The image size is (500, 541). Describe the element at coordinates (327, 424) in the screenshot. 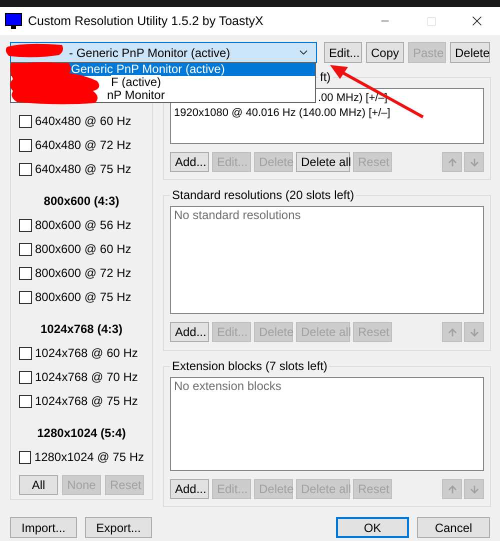

I see `resolution-list: No extension blocks` at that location.